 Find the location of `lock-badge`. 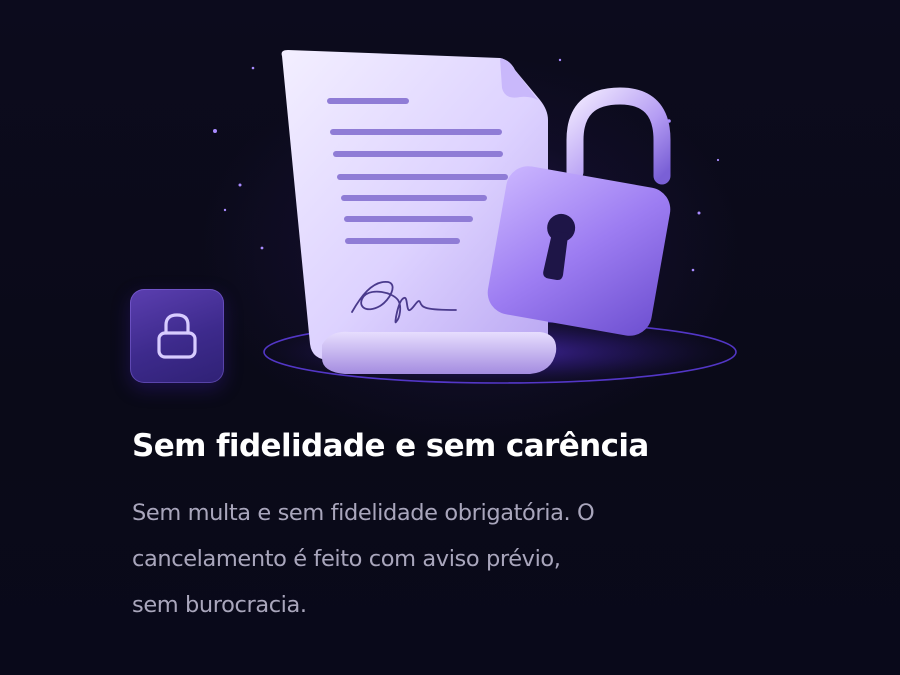

lock-badge is located at coordinates (177, 336).